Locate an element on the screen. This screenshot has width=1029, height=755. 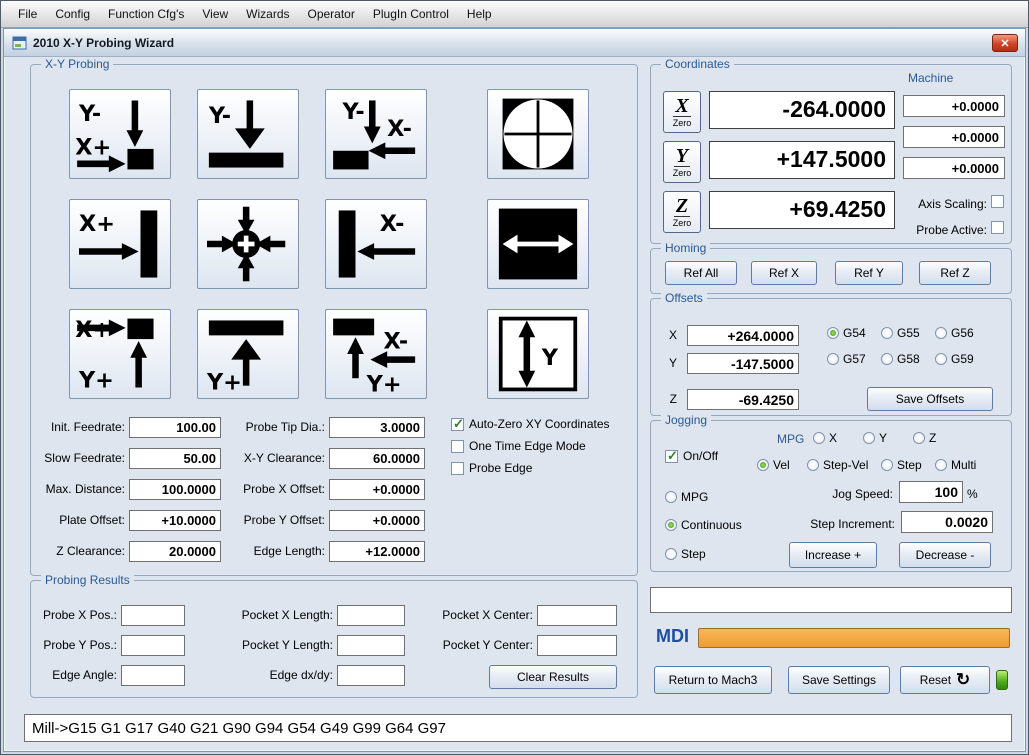
menu-operator: Operator is located at coordinates (331, 14).